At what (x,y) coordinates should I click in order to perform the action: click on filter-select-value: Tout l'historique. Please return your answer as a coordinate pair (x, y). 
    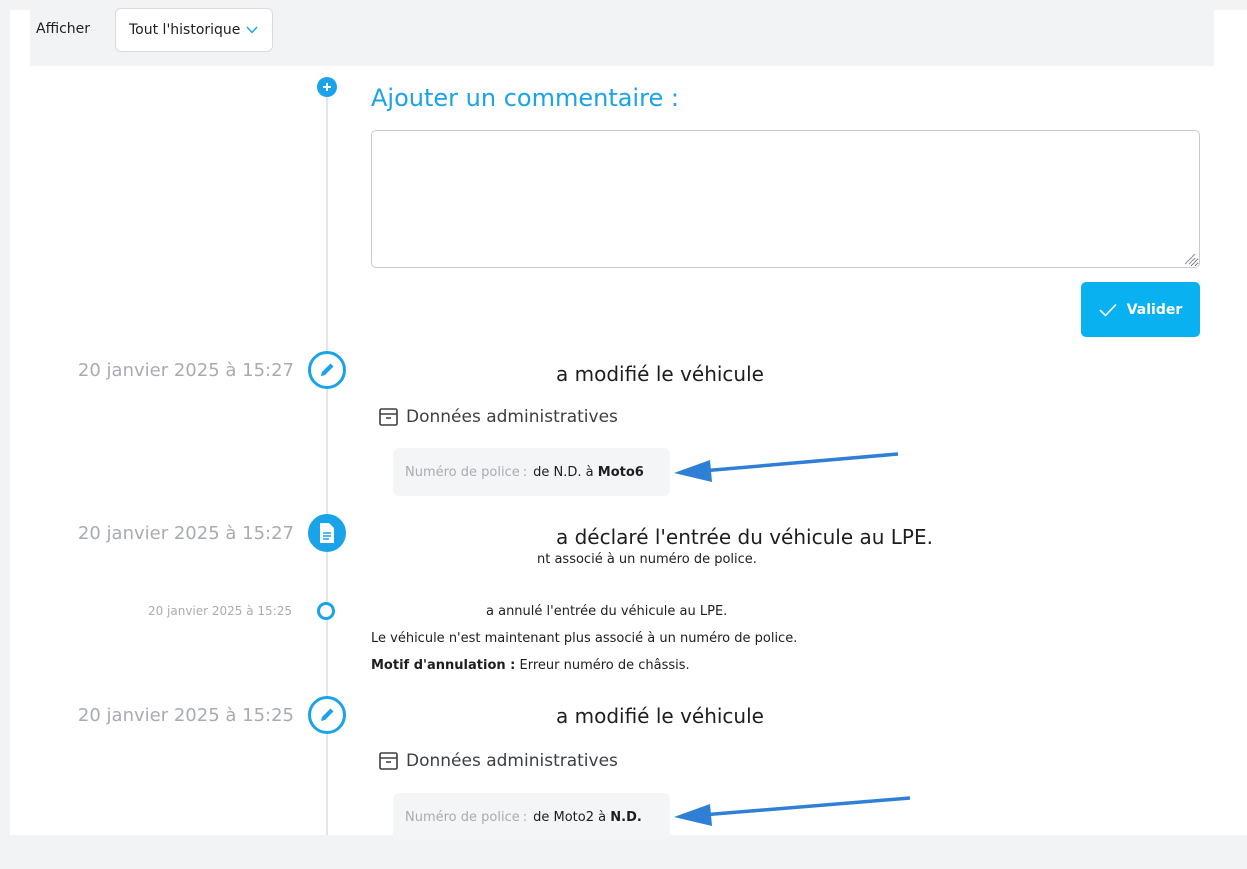
    Looking at the image, I should click on (185, 30).